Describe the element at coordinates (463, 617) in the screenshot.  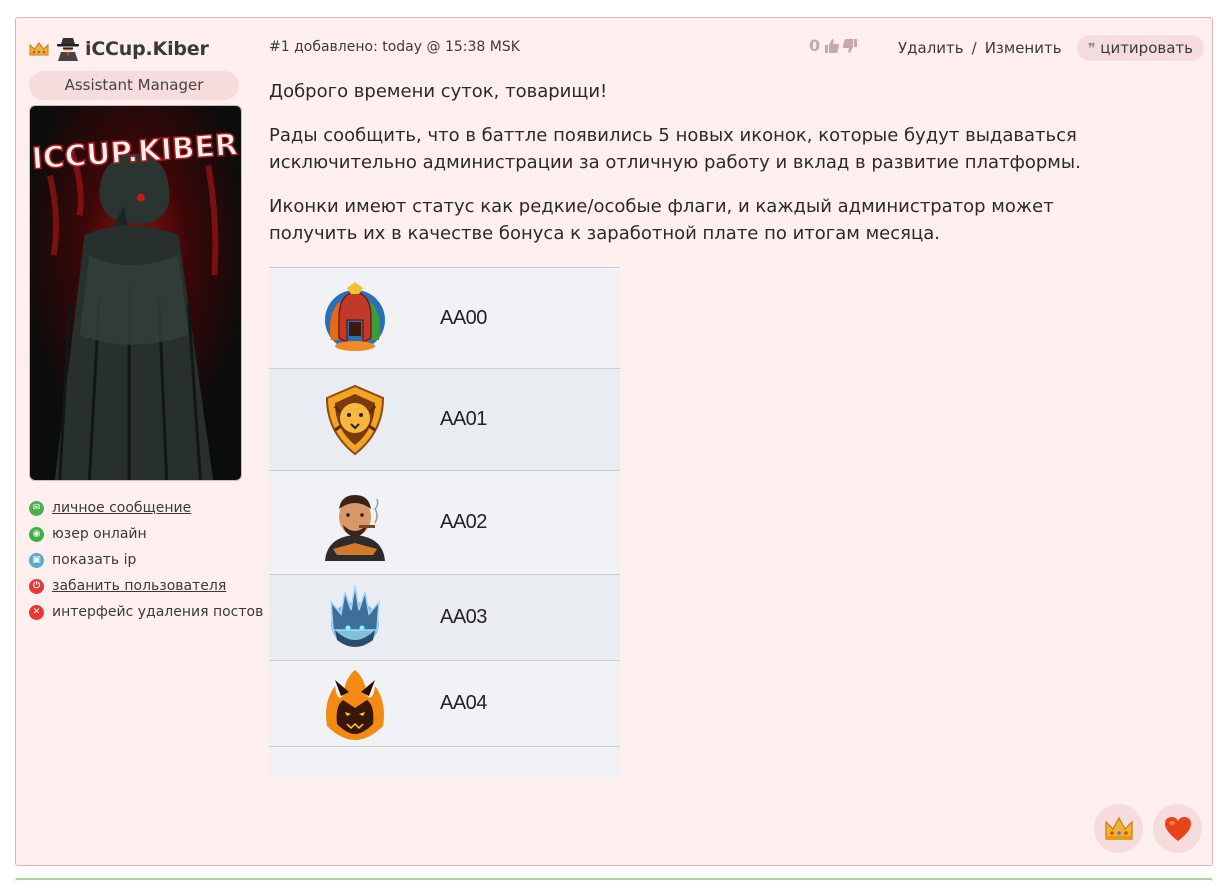
I see `badge-code: AA03` at that location.